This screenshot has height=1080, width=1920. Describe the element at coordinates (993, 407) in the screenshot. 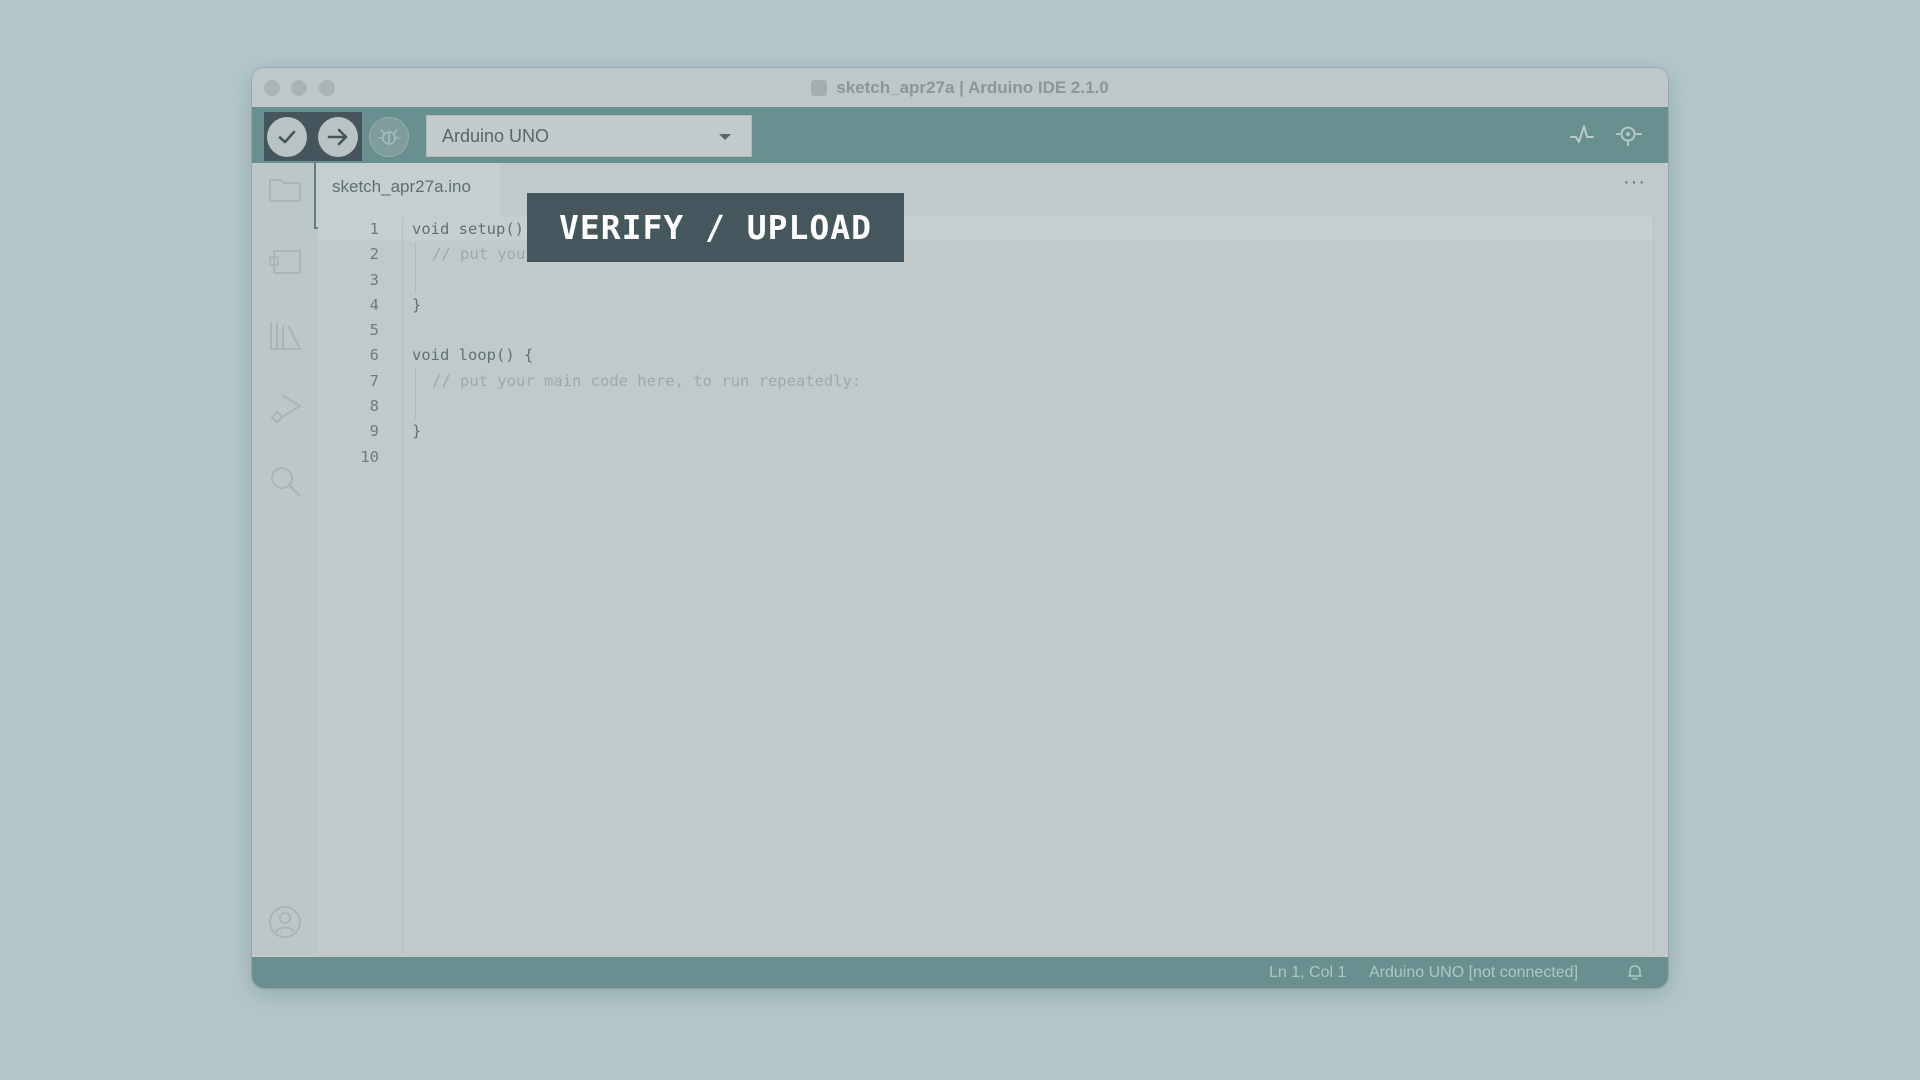

I see `code-line: 8` at that location.